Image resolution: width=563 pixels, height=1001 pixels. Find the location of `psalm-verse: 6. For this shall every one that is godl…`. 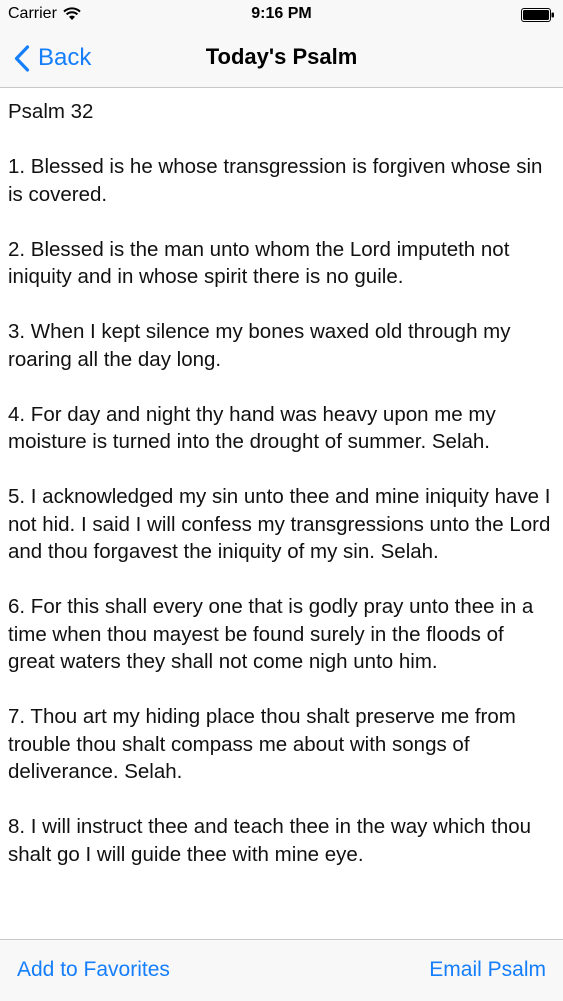

psalm-verse: 6. For this shall every one that is godl… is located at coordinates (271, 634).